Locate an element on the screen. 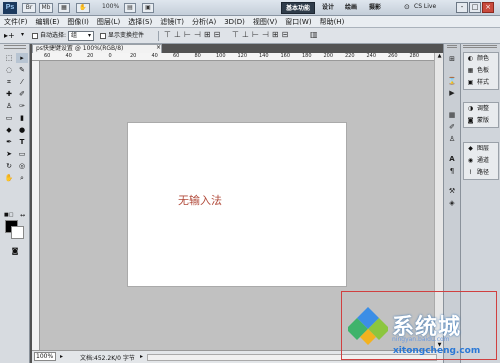  zoom-tool-icon: ⌕ is located at coordinates (22, 178).